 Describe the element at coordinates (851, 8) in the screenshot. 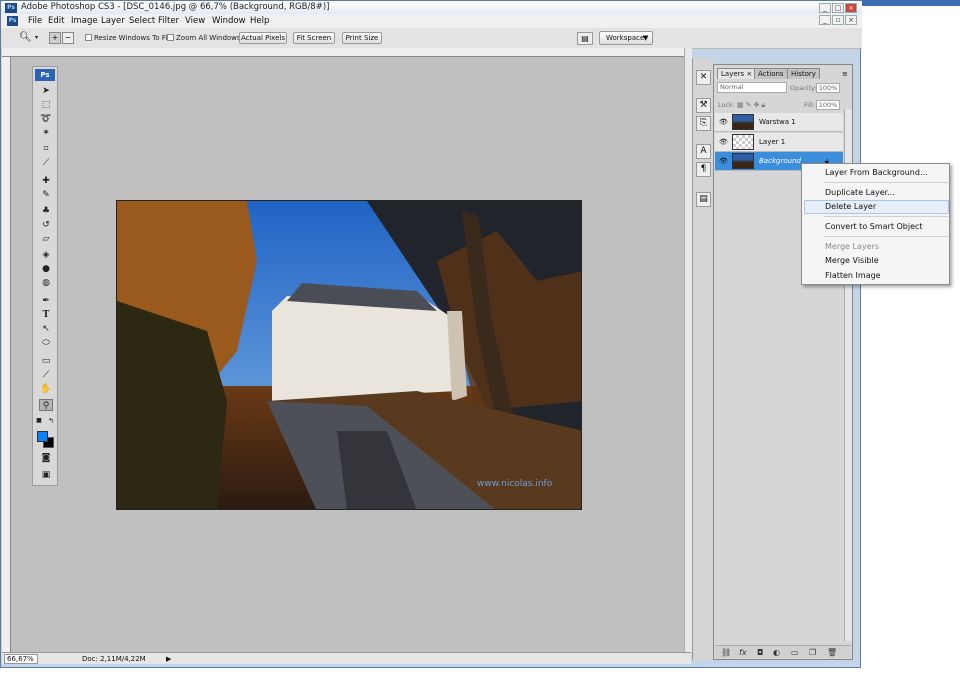

I see `close-button: ×` at that location.